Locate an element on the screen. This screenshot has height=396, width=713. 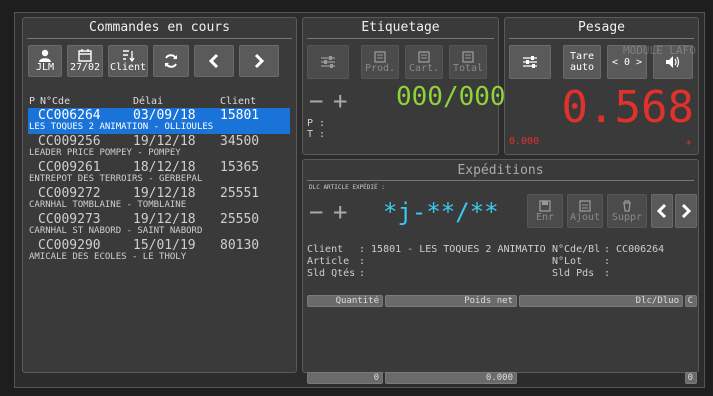
zero-label: < 0 > is located at coordinates (627, 62).